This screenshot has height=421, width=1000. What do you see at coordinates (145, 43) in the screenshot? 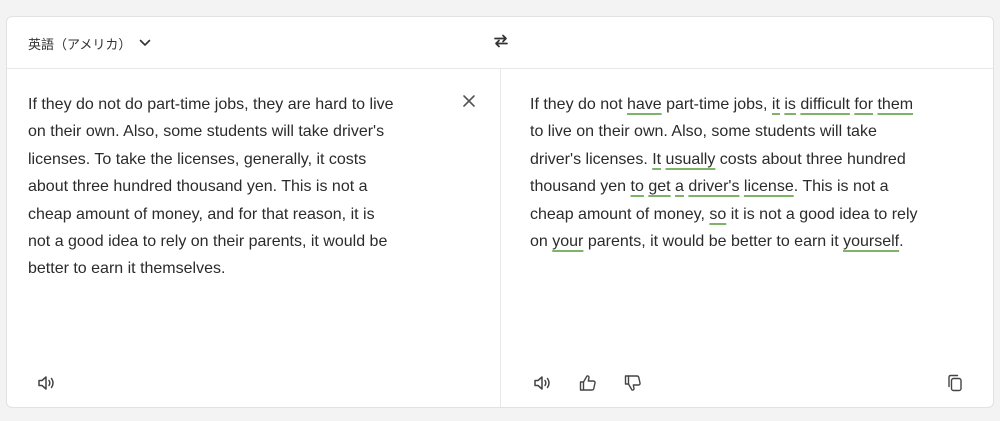
I see `chevron-down-icon` at bounding box center [145, 43].